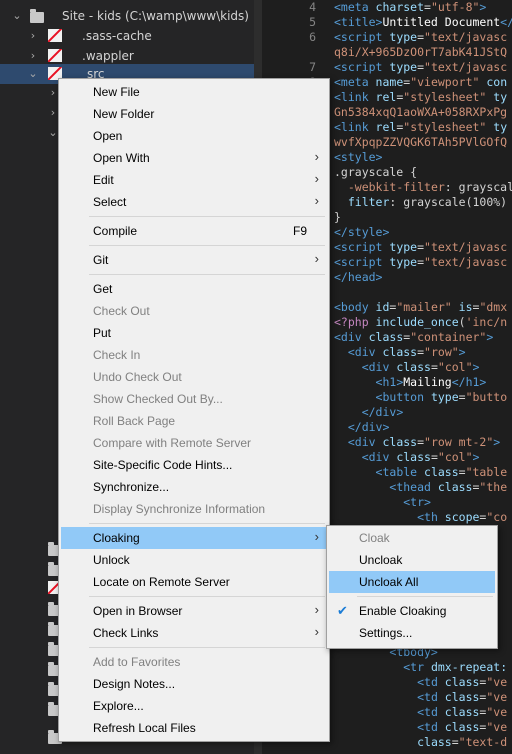 The width and height of the screenshot is (512, 754). What do you see at coordinates (469, 667) in the screenshot?
I see `code-token: dmx-repeat:` at bounding box center [469, 667].